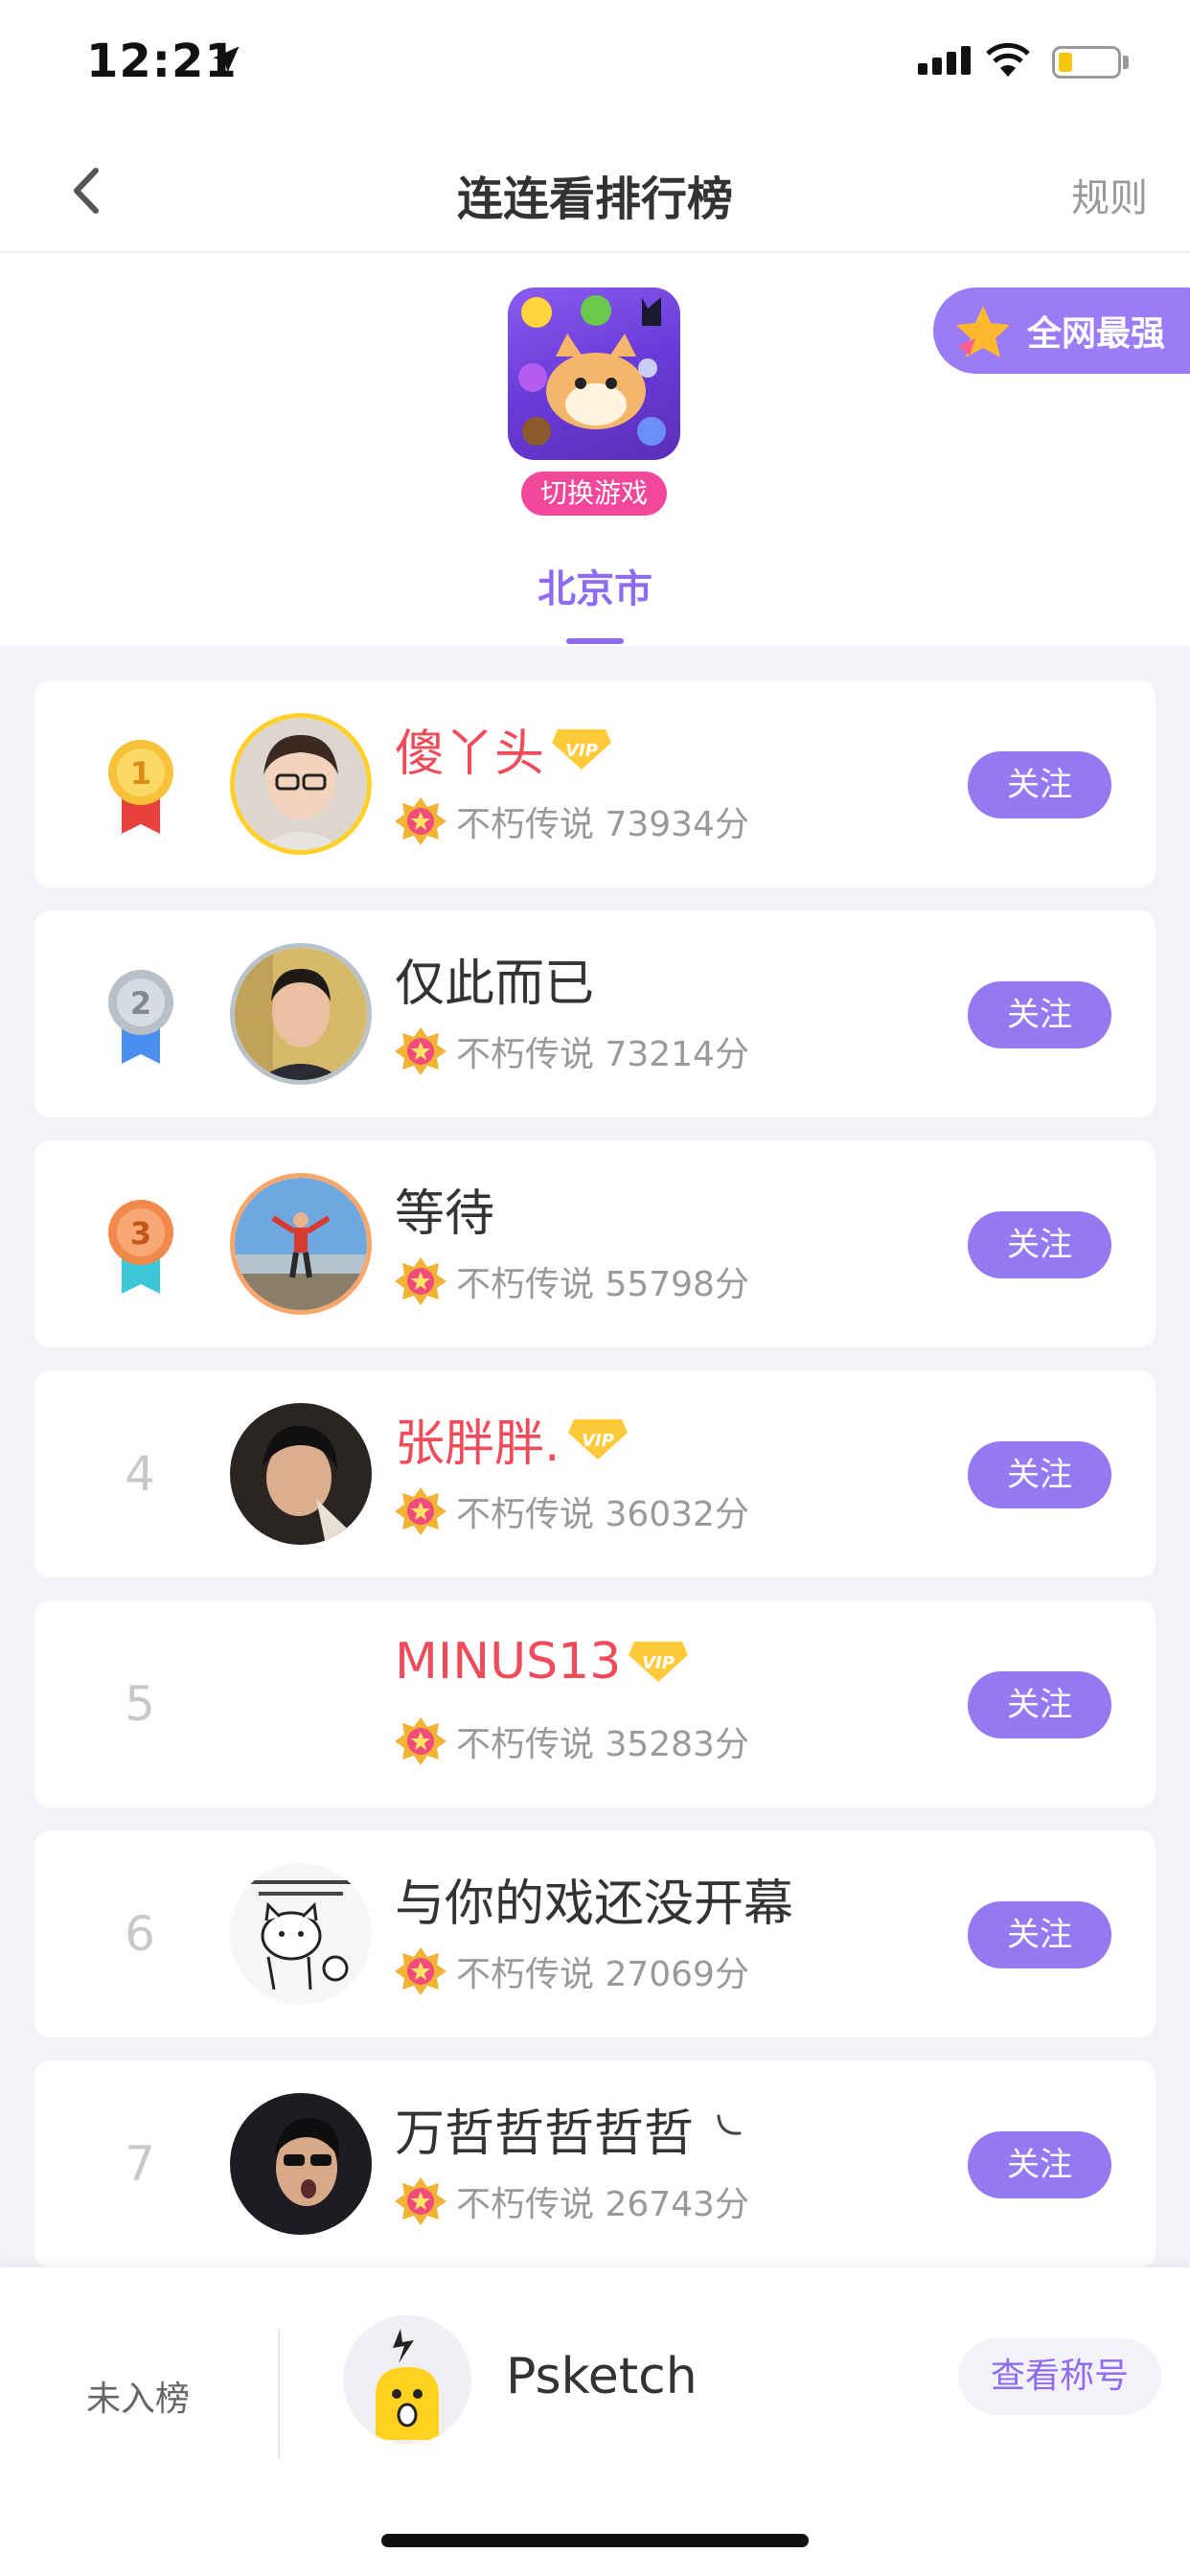  What do you see at coordinates (730, 2124) in the screenshot?
I see `moon-icon` at bounding box center [730, 2124].